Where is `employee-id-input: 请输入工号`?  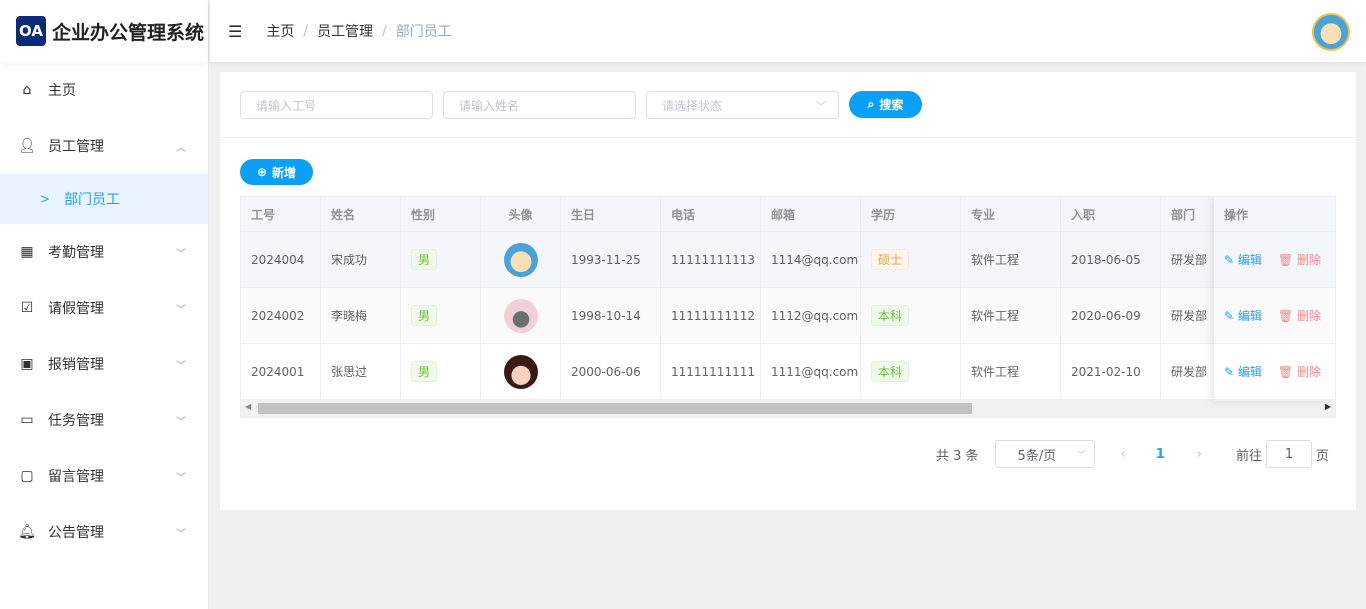
employee-id-input: 请输入工号 is located at coordinates (336, 105).